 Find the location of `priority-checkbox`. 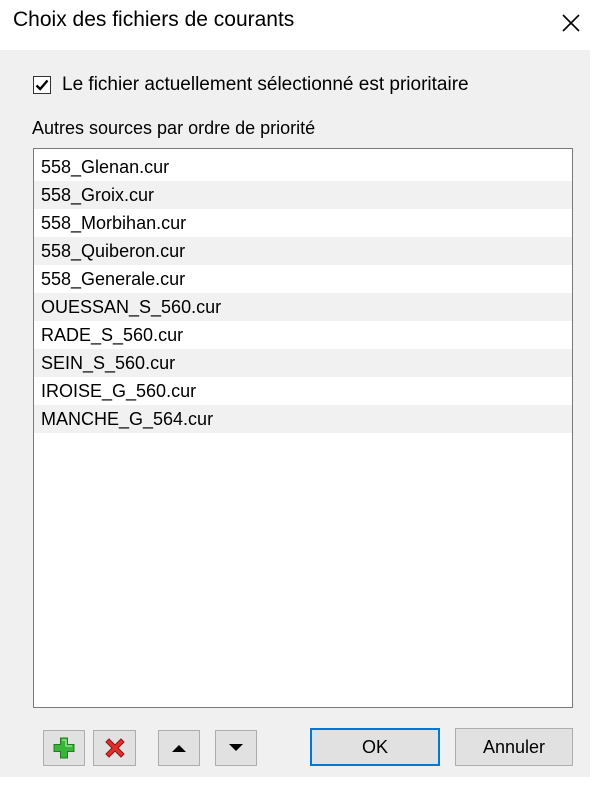

priority-checkbox is located at coordinates (42, 85).